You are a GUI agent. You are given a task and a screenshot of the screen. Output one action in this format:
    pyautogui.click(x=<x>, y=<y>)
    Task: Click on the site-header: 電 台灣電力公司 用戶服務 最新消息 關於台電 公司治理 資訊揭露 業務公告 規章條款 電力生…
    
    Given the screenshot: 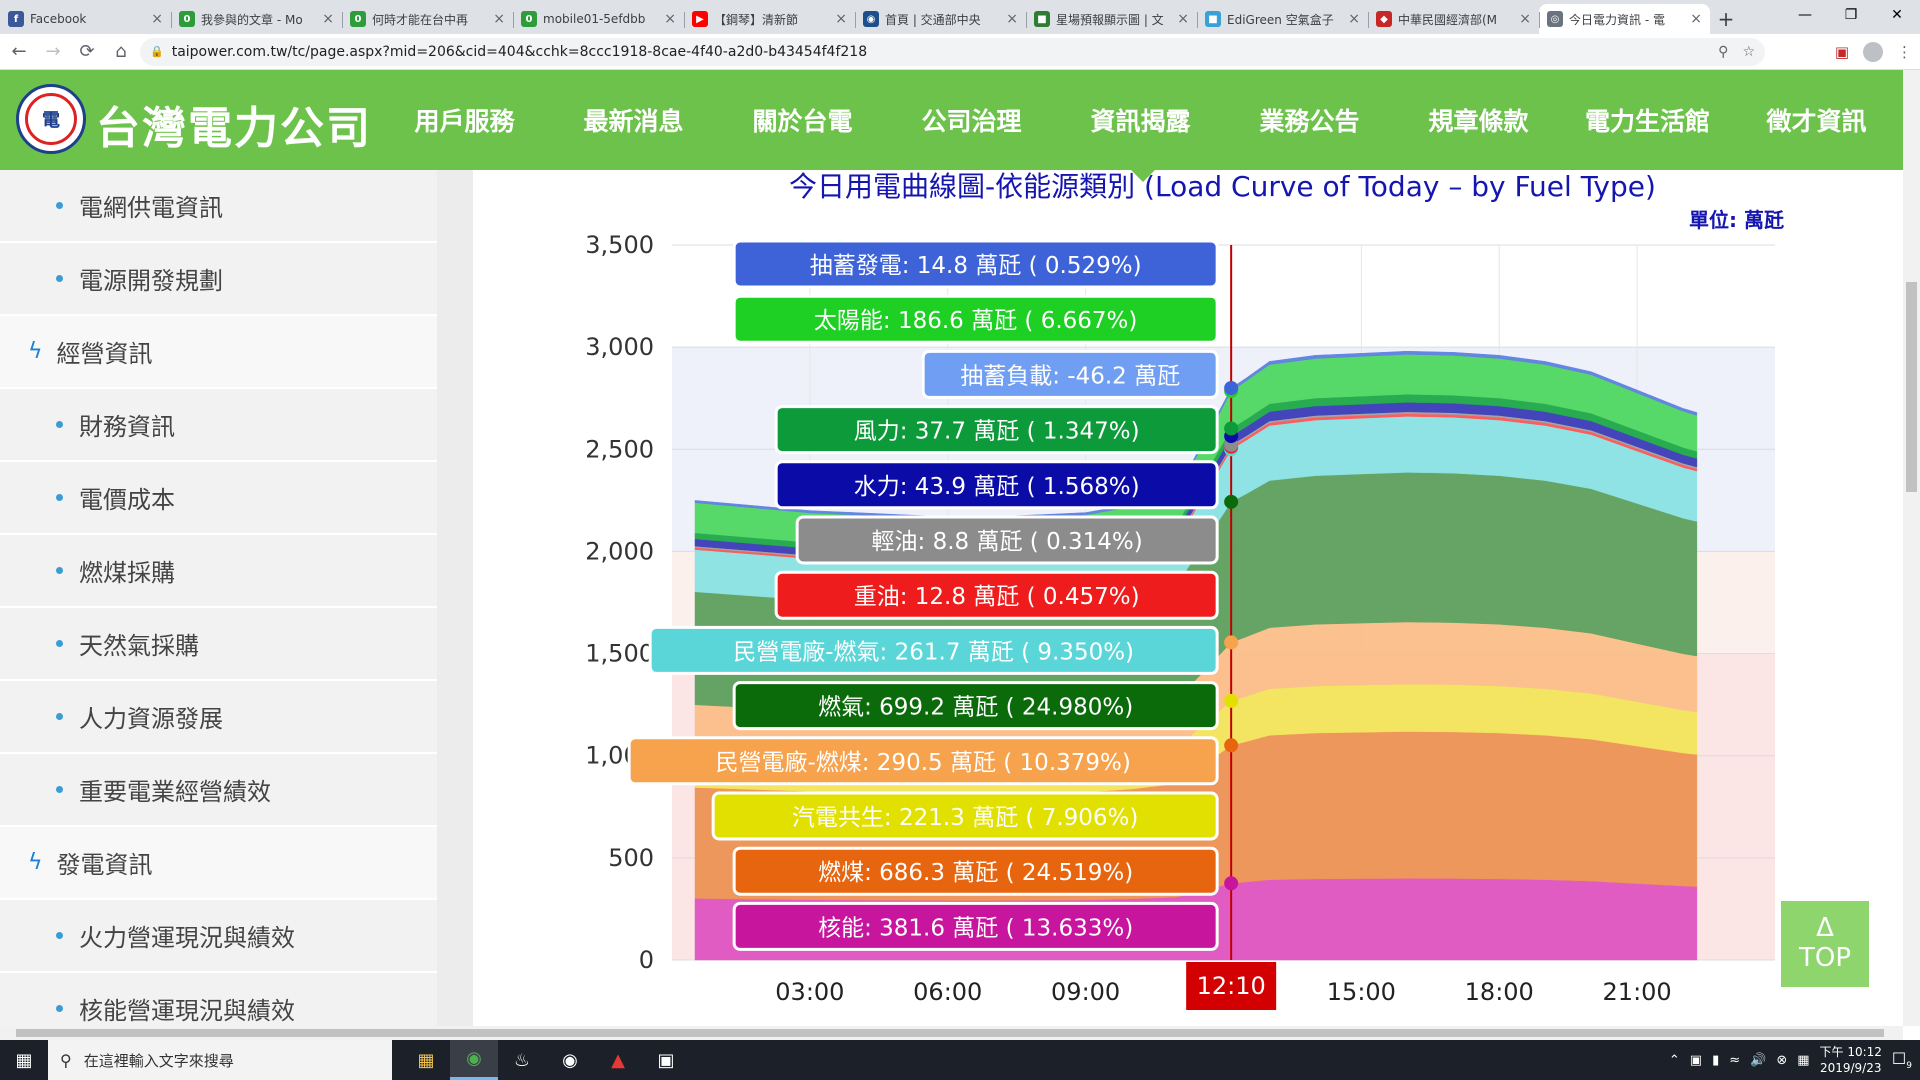 What is the action you would take?
    pyautogui.click(x=951, y=120)
    